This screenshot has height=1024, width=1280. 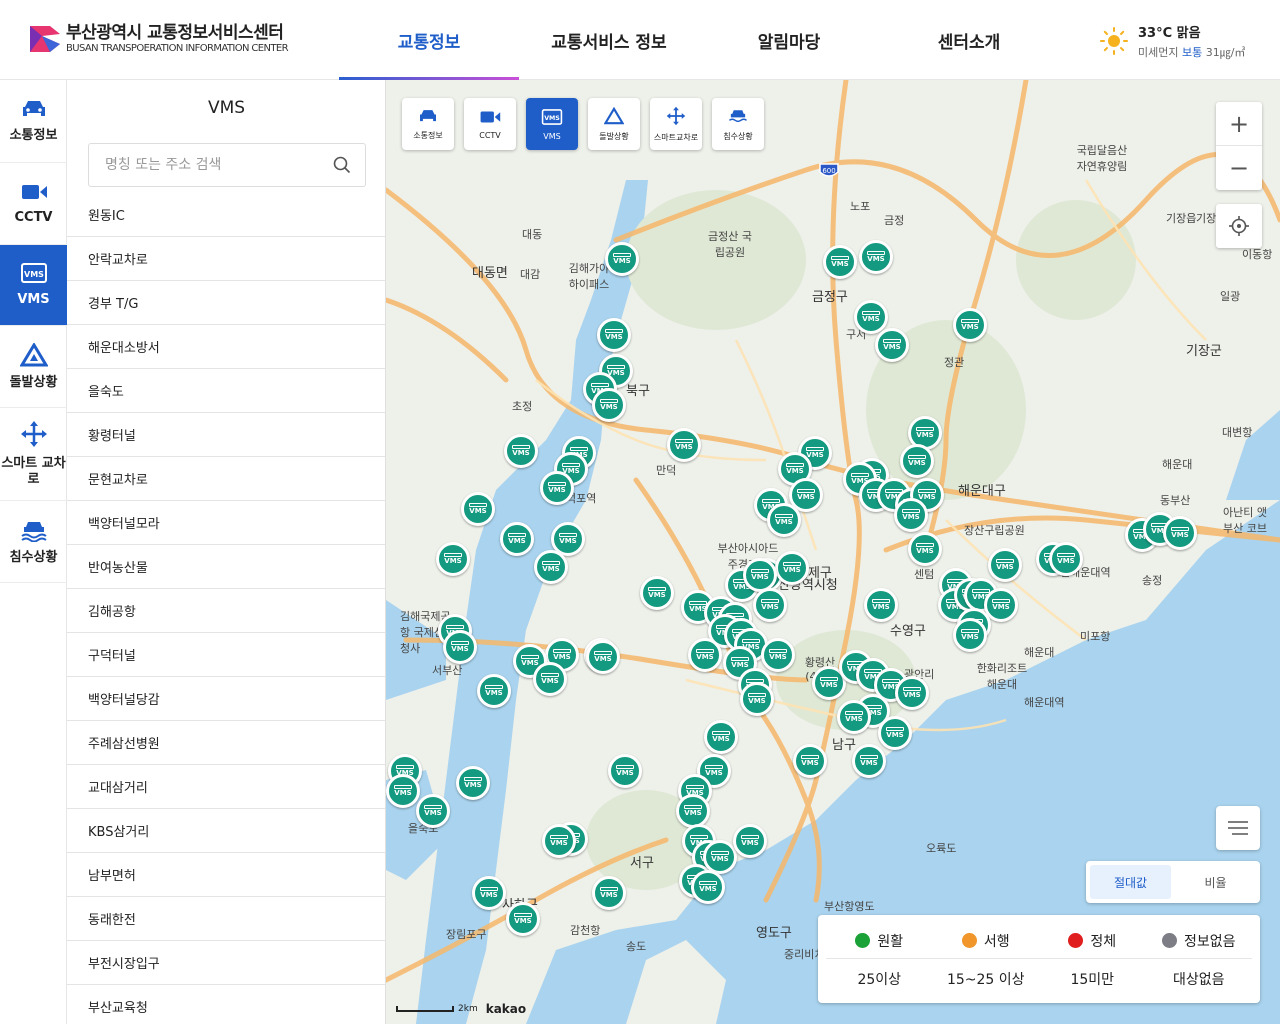 I want to click on list-item: 동래한전, so click(x=226, y=919).